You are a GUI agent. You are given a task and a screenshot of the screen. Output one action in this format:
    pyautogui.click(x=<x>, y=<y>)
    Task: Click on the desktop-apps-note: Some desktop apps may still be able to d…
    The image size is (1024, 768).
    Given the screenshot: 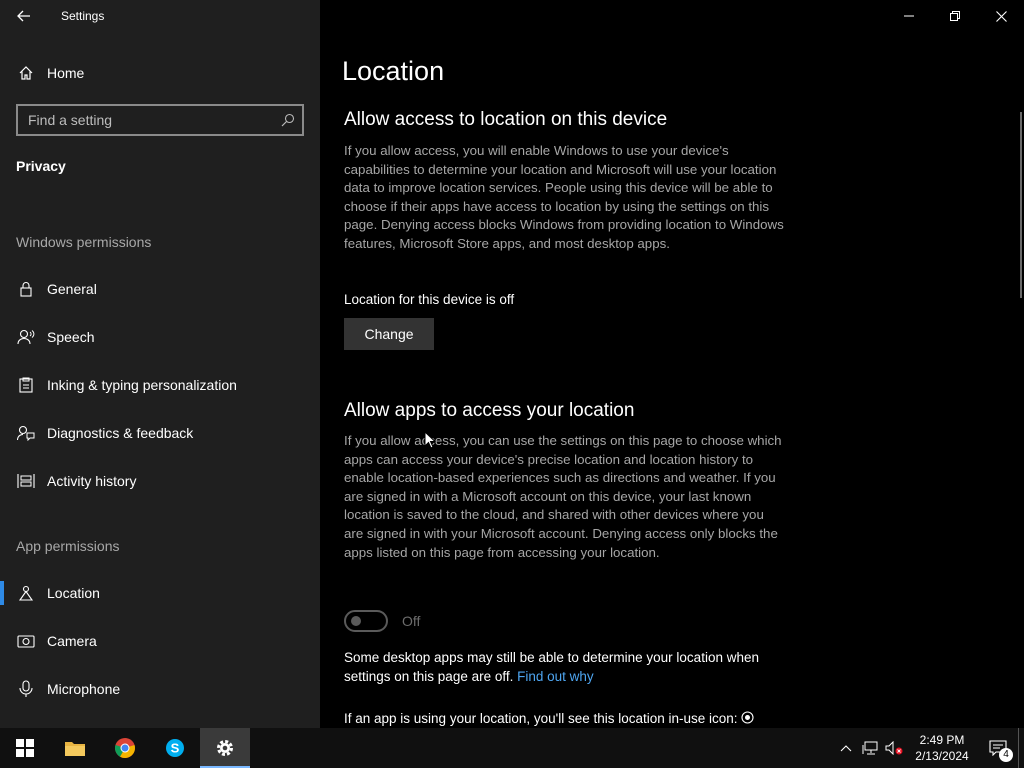 What is the action you would take?
    pyautogui.click(x=551, y=667)
    